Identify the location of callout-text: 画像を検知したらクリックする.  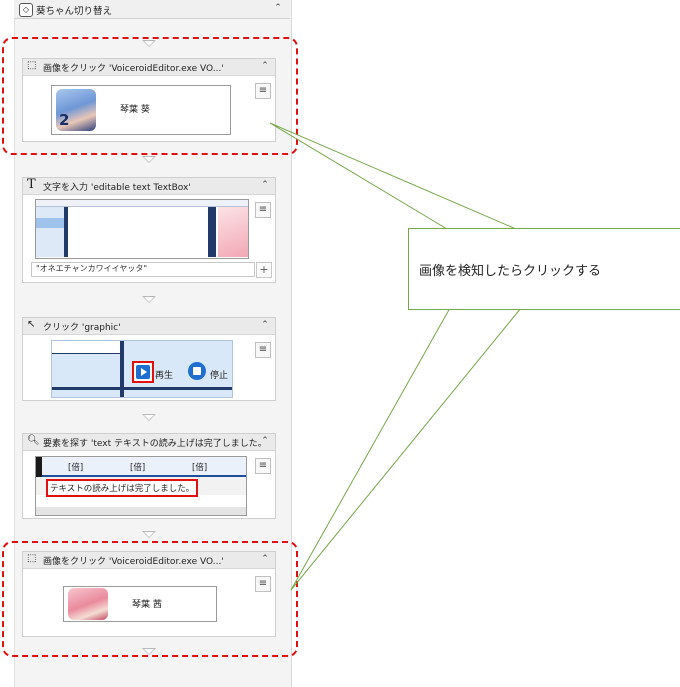
(510, 271).